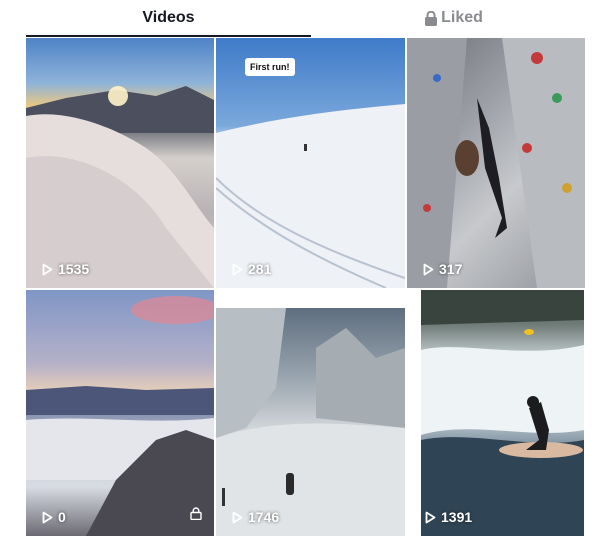 This screenshot has width=598, height=536. What do you see at coordinates (462, 17) in the screenshot?
I see `tab-liked-label: Liked` at bounding box center [462, 17].